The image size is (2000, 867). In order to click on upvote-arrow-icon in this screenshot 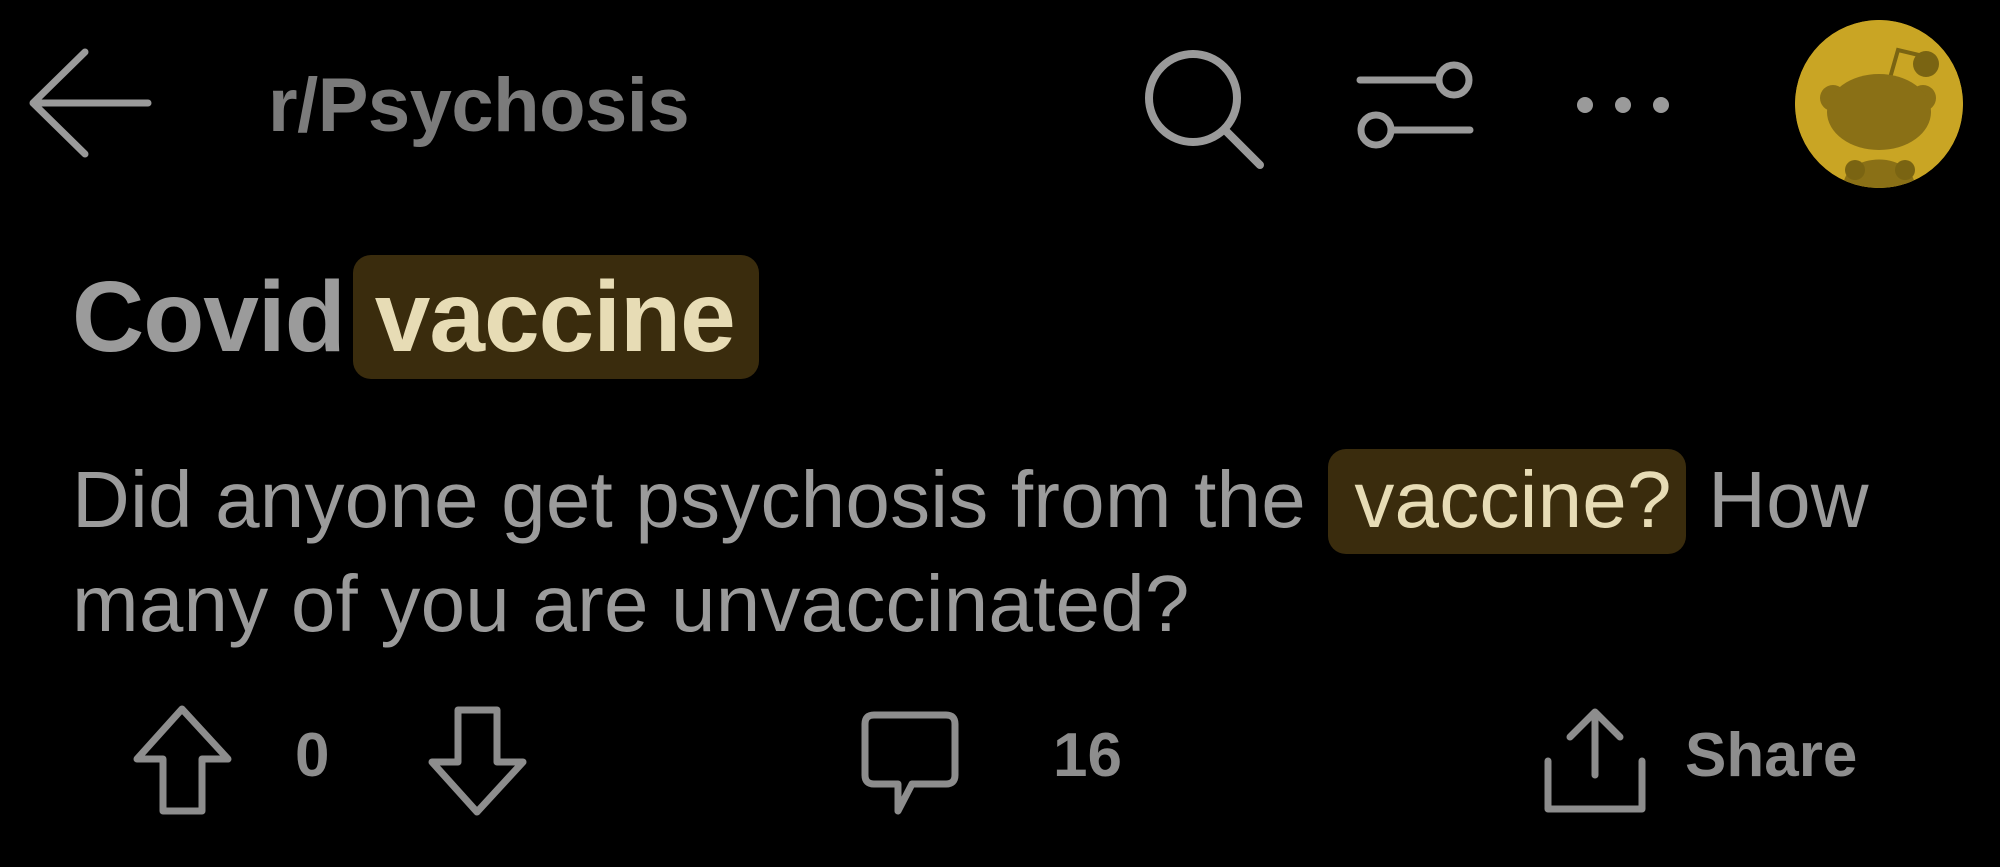, I will do `click(182, 759)`.